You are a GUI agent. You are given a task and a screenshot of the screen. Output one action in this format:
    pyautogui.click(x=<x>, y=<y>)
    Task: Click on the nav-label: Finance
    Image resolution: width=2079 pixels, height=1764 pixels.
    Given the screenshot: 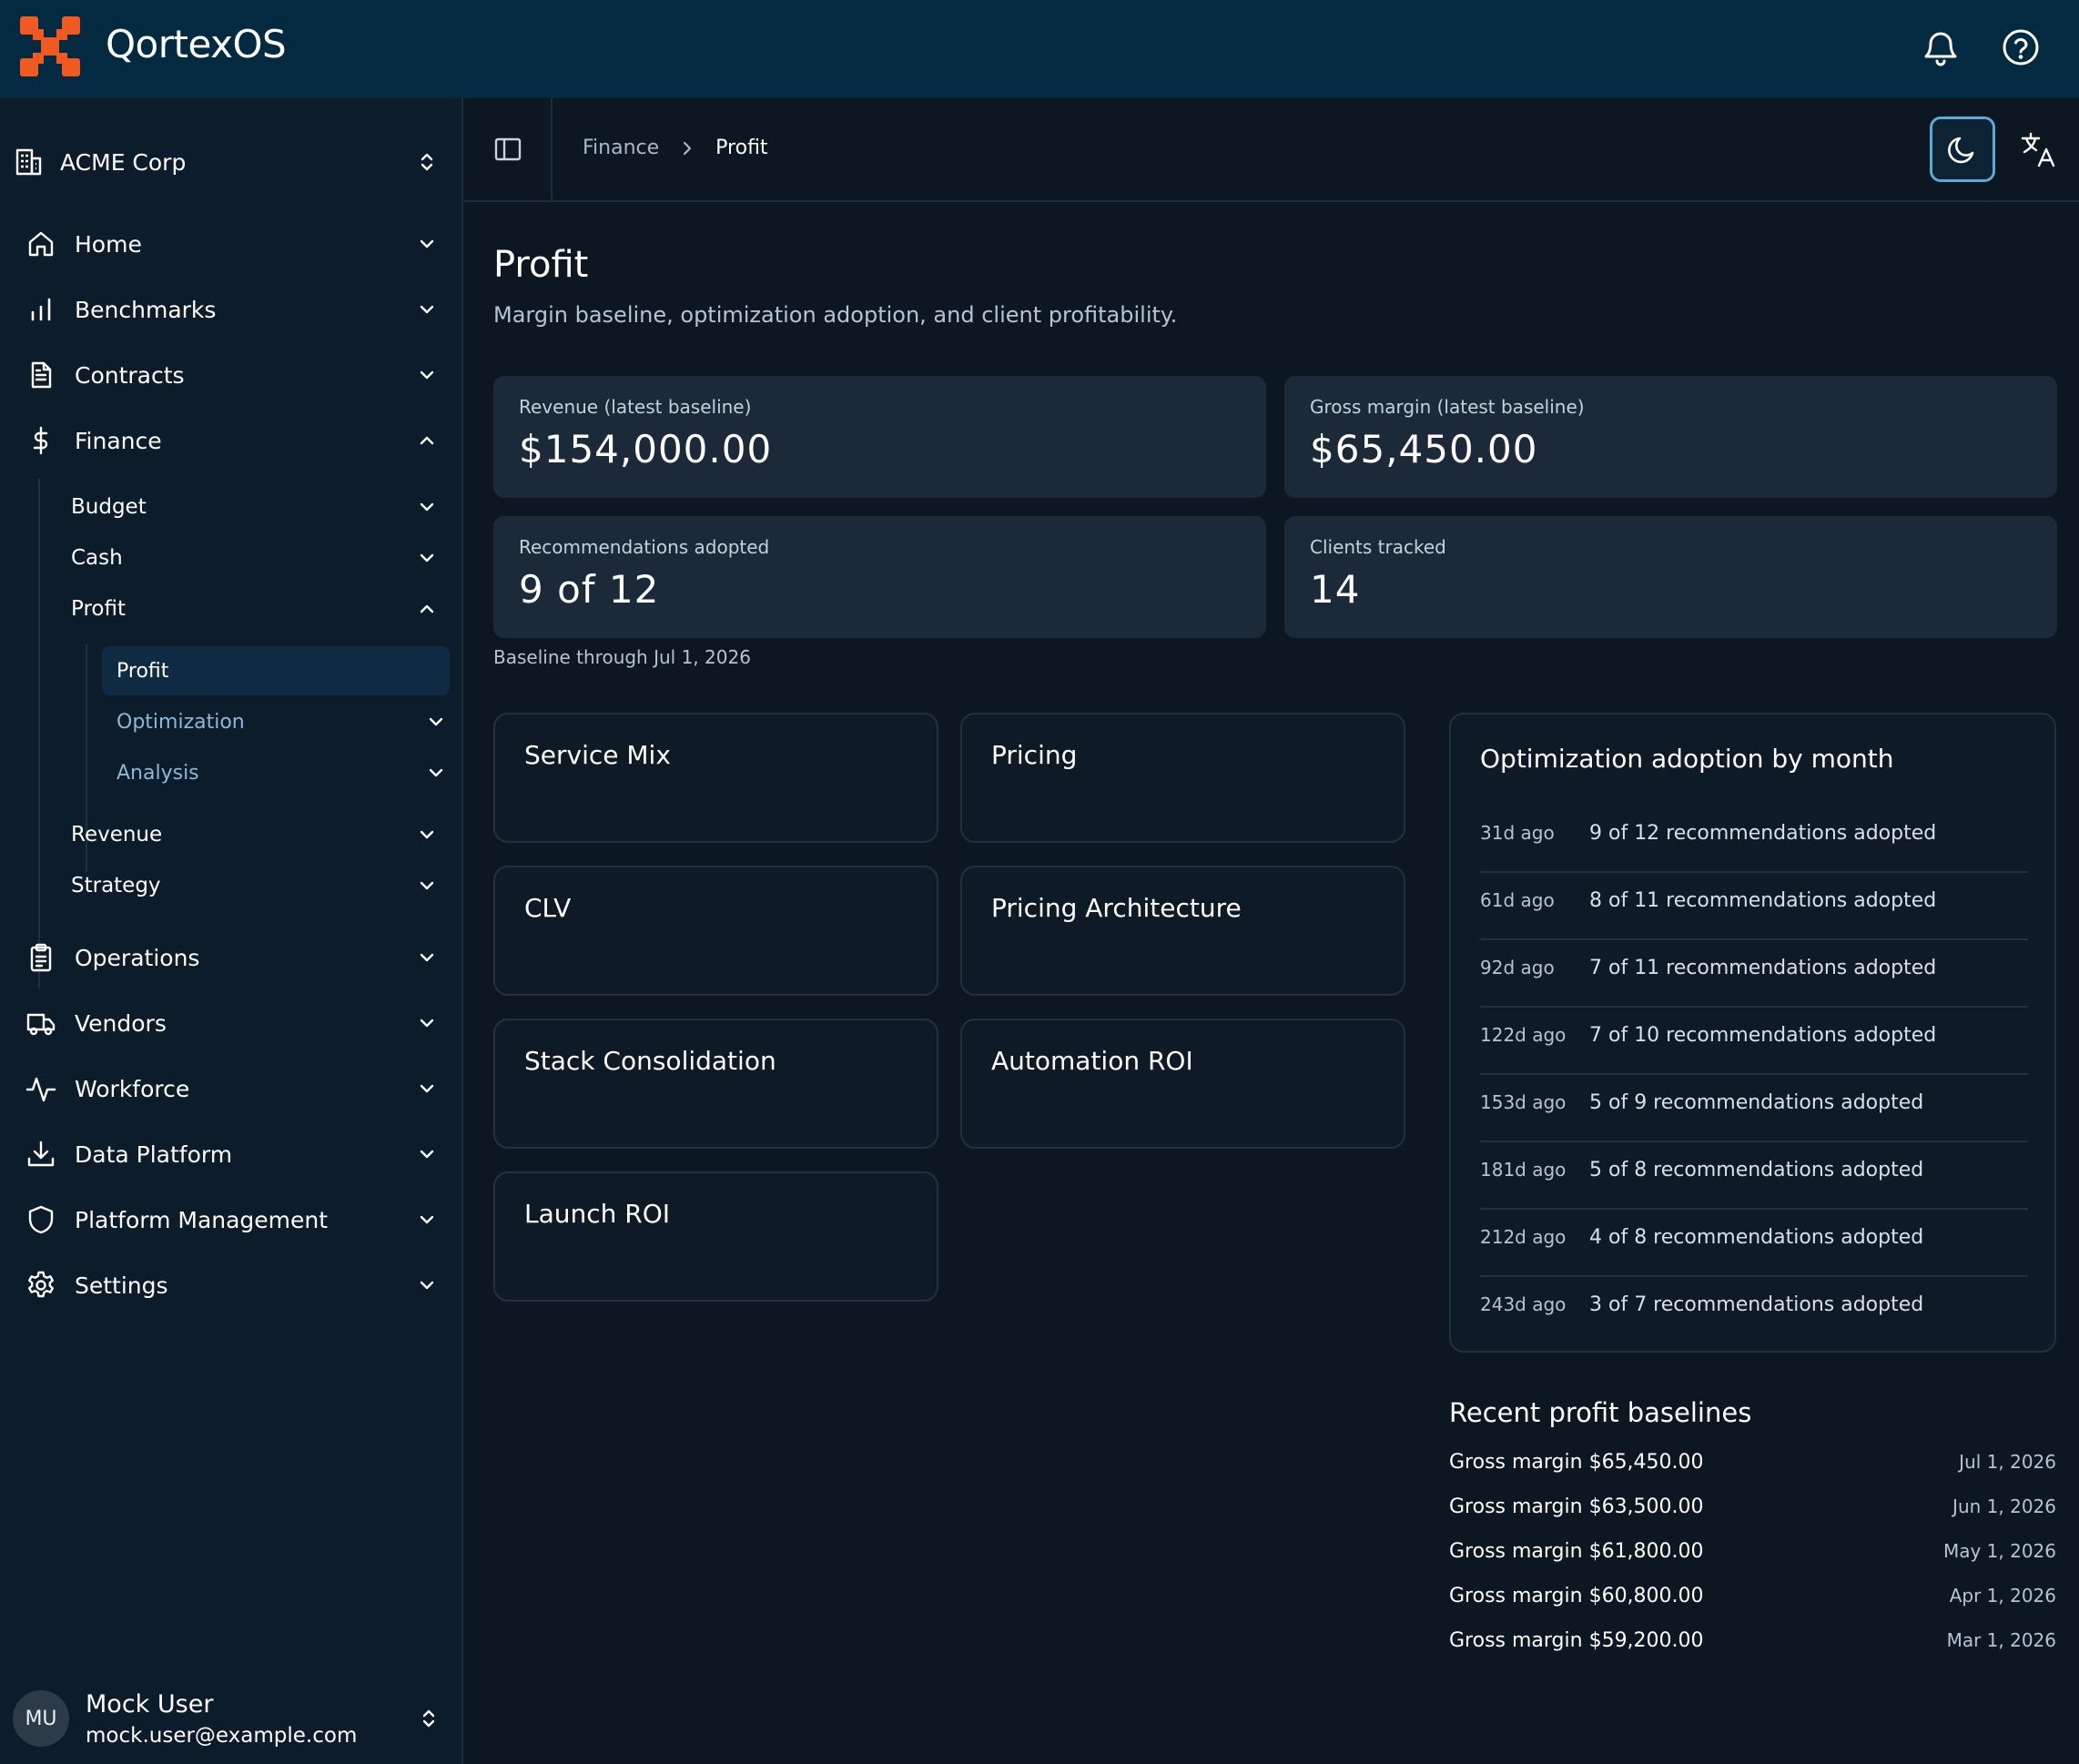 What is the action you would take?
    pyautogui.click(x=118, y=440)
    